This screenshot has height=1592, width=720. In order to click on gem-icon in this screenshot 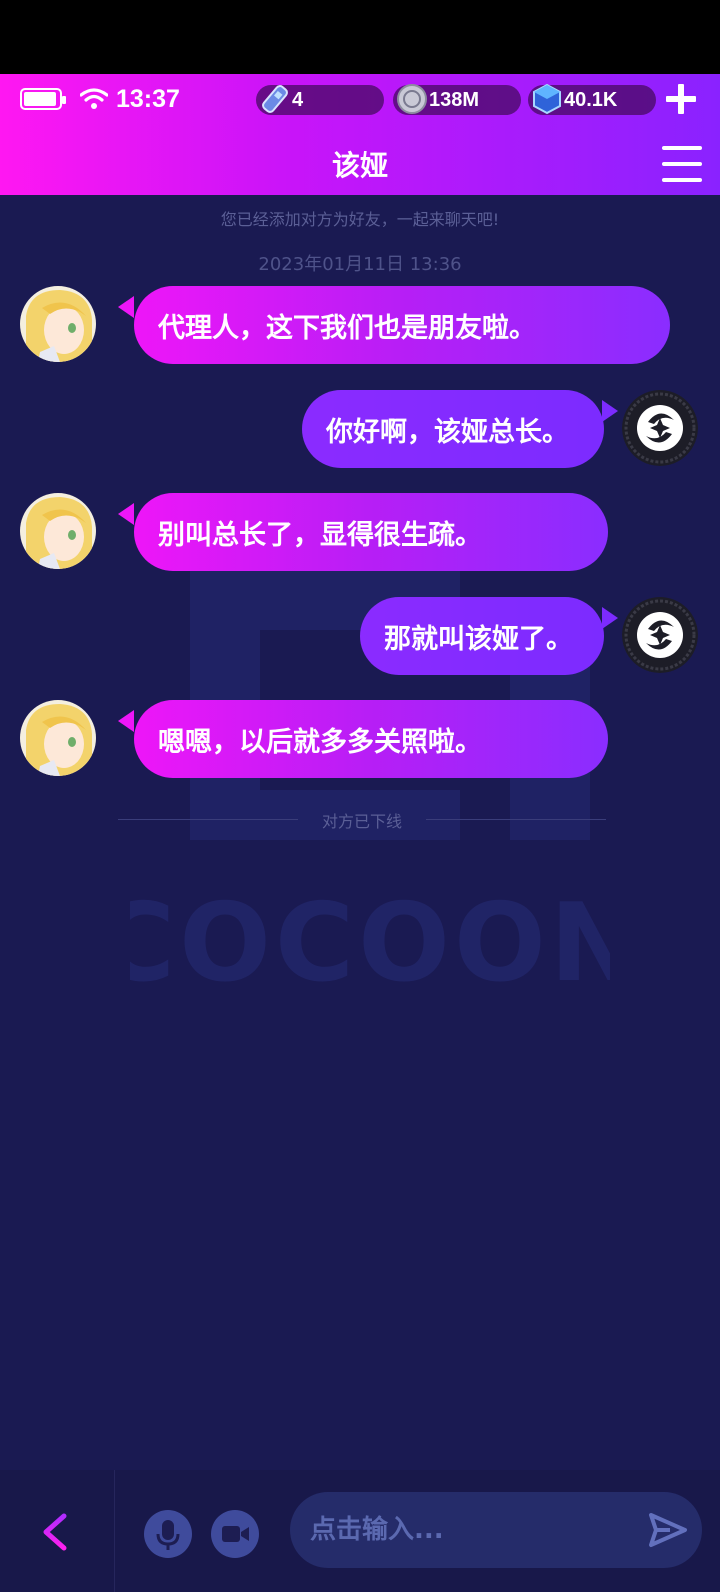, I will do `click(547, 99)`.